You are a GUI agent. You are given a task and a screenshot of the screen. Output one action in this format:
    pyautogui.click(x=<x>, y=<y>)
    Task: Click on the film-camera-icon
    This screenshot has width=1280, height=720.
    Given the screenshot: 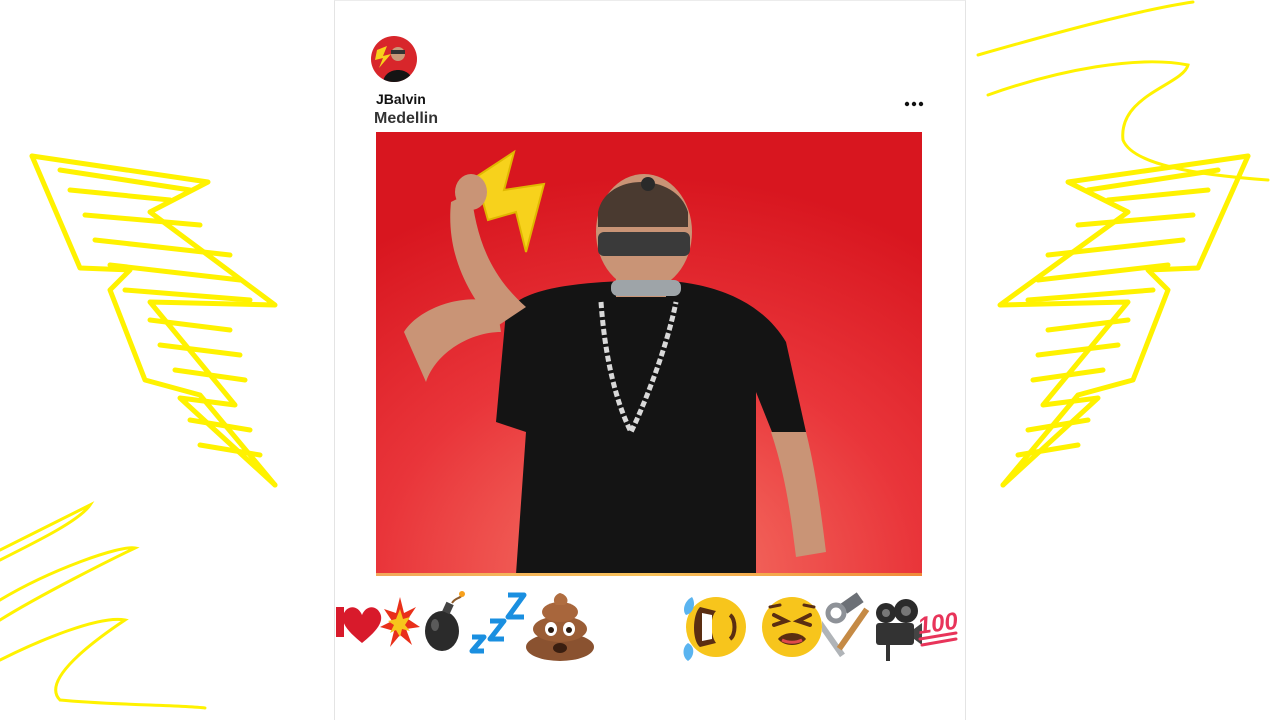 What is the action you would take?
    pyautogui.click(x=897, y=625)
    